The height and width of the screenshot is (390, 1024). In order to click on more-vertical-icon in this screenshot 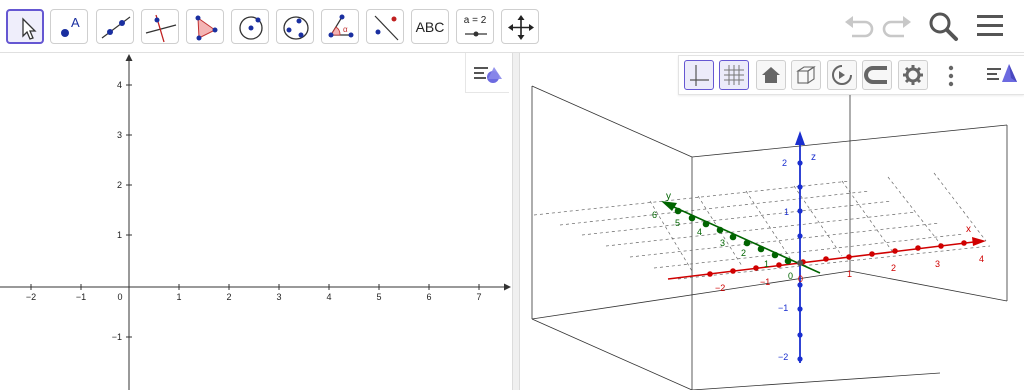, I will do `click(951, 76)`.